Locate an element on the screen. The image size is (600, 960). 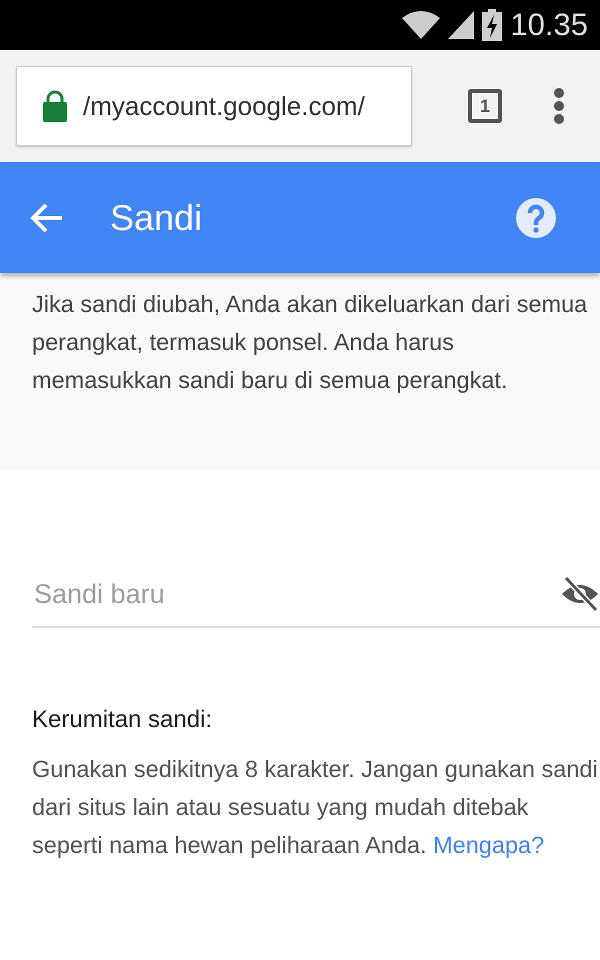
tab-switcher-button: 1 is located at coordinates (485, 106).